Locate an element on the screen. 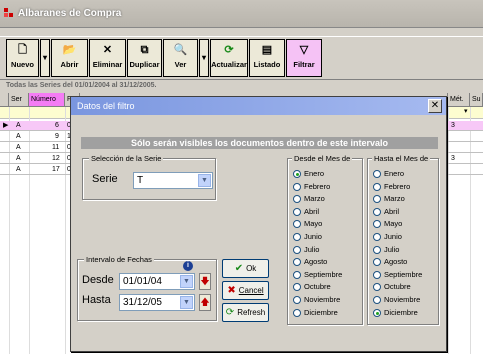 This screenshot has width=483, height=354. arrow-down-icon: 🡇 is located at coordinates (205, 281).